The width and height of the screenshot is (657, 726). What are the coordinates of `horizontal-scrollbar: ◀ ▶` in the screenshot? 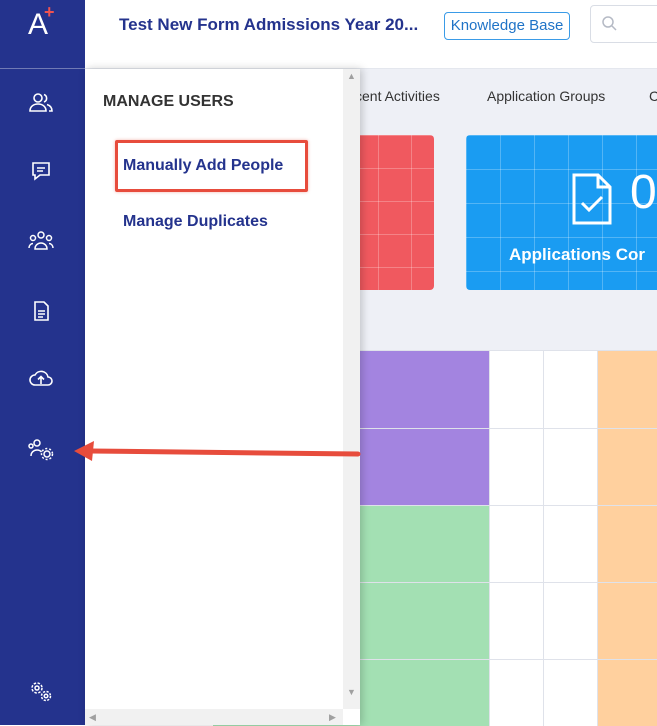 It's located at (214, 717).